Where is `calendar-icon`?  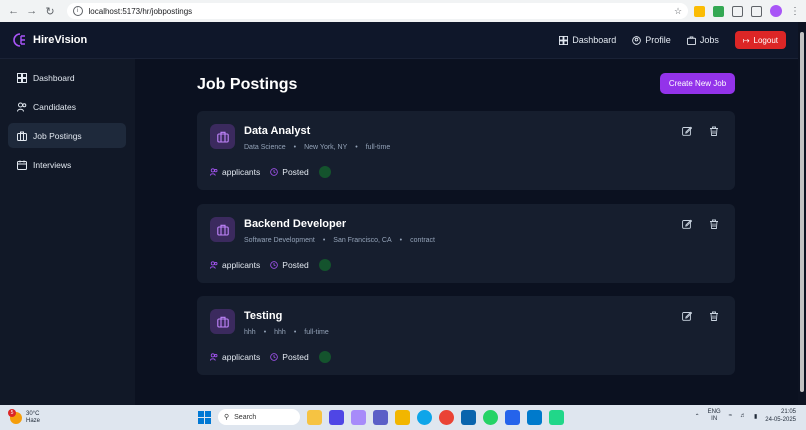 calendar-icon is located at coordinates (22, 165).